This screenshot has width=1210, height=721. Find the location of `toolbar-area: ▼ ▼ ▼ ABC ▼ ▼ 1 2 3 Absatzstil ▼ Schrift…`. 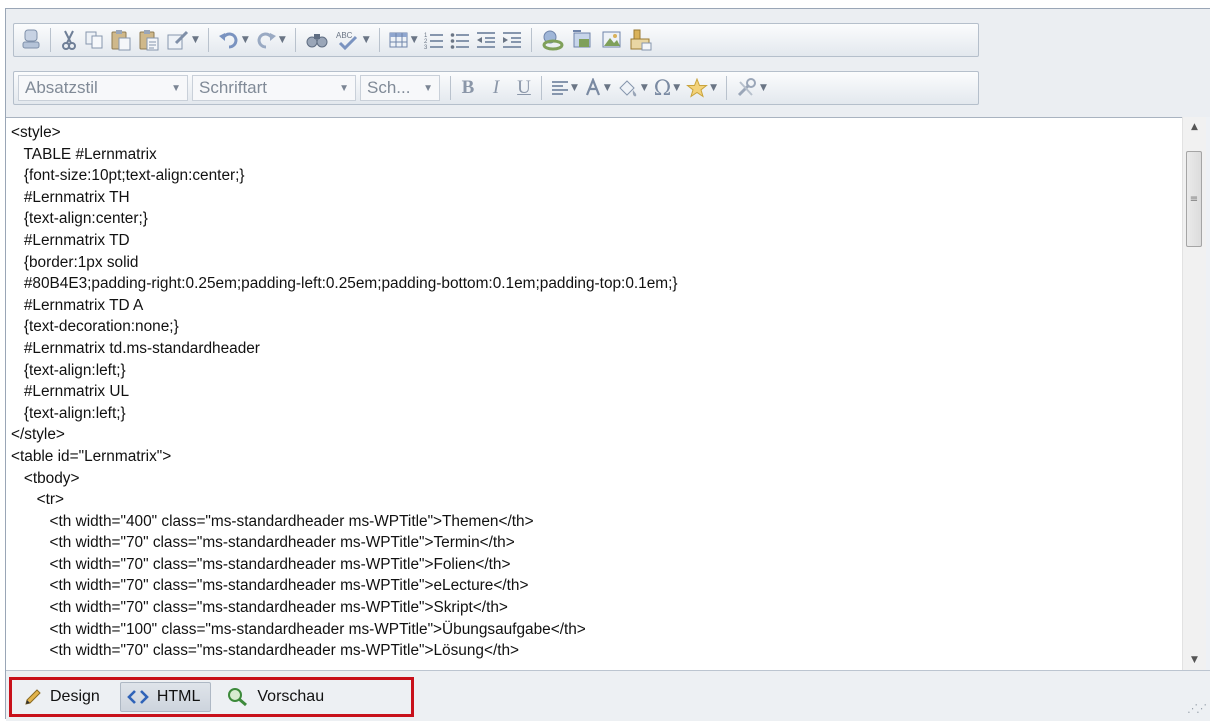

toolbar-area: ▼ ▼ ▼ ABC ▼ ▼ 1 2 3 Absatzstil ▼ Schrift… is located at coordinates (608, 63).